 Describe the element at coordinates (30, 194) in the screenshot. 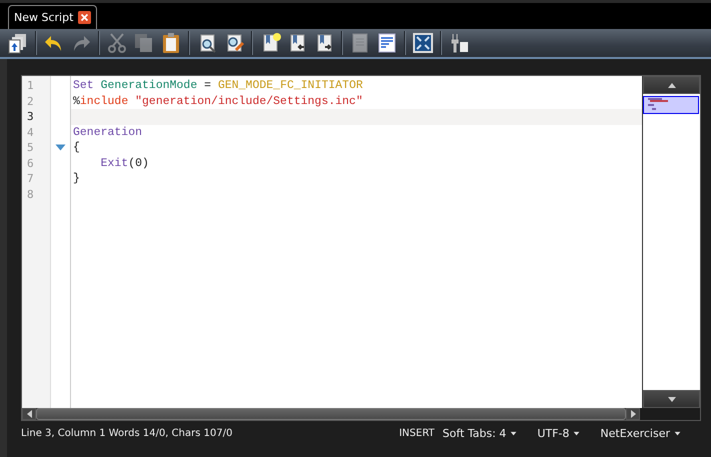

I see `line-number: 8` at that location.